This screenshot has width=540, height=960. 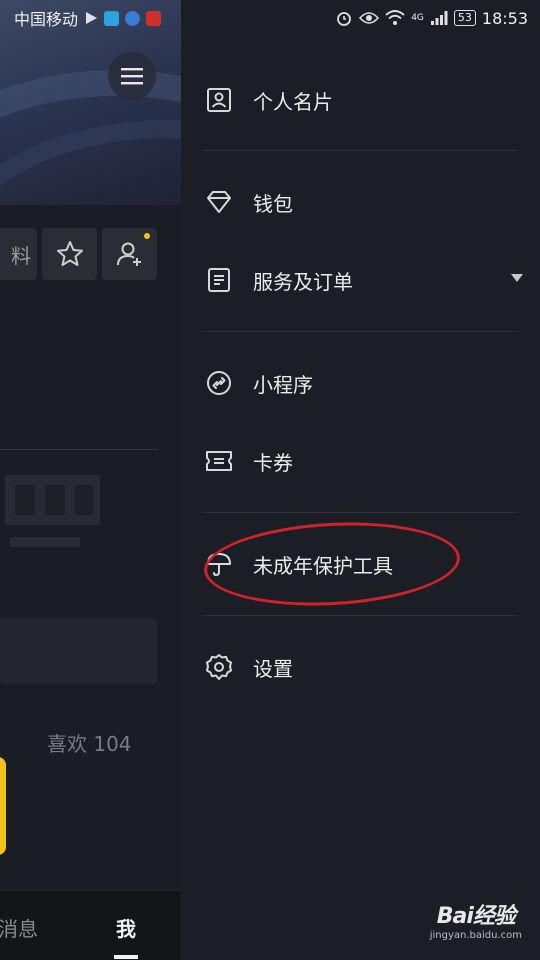 I want to click on likes-tab: 喜欢 104, so click(x=89, y=742).